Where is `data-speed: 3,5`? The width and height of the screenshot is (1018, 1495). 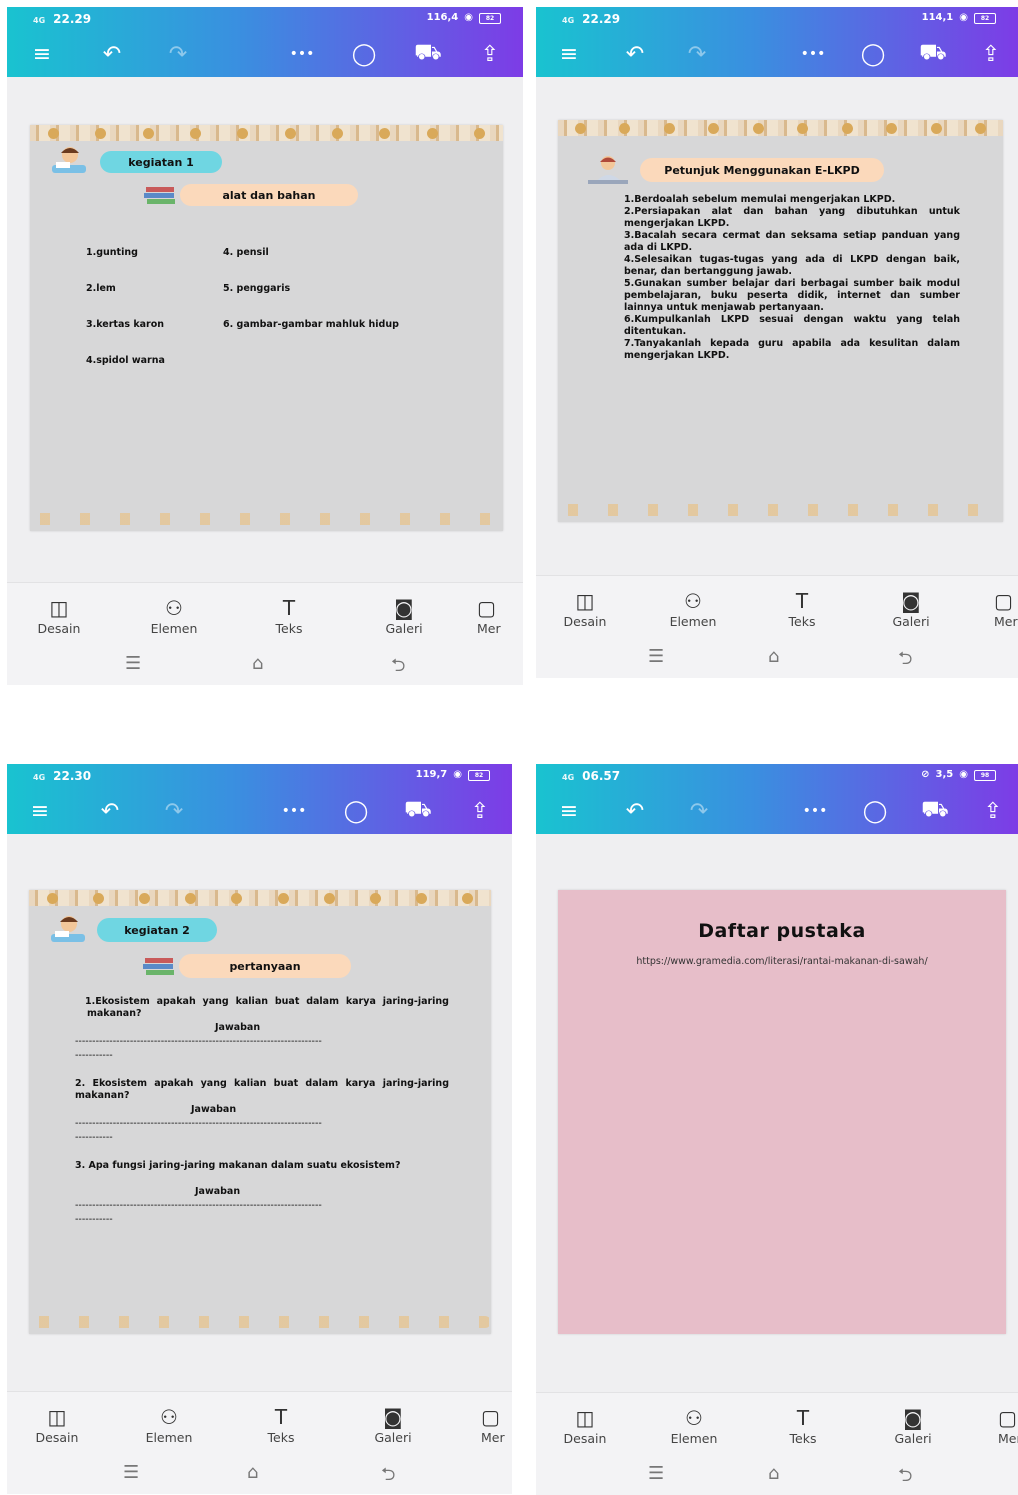 data-speed: 3,5 is located at coordinates (944, 774).